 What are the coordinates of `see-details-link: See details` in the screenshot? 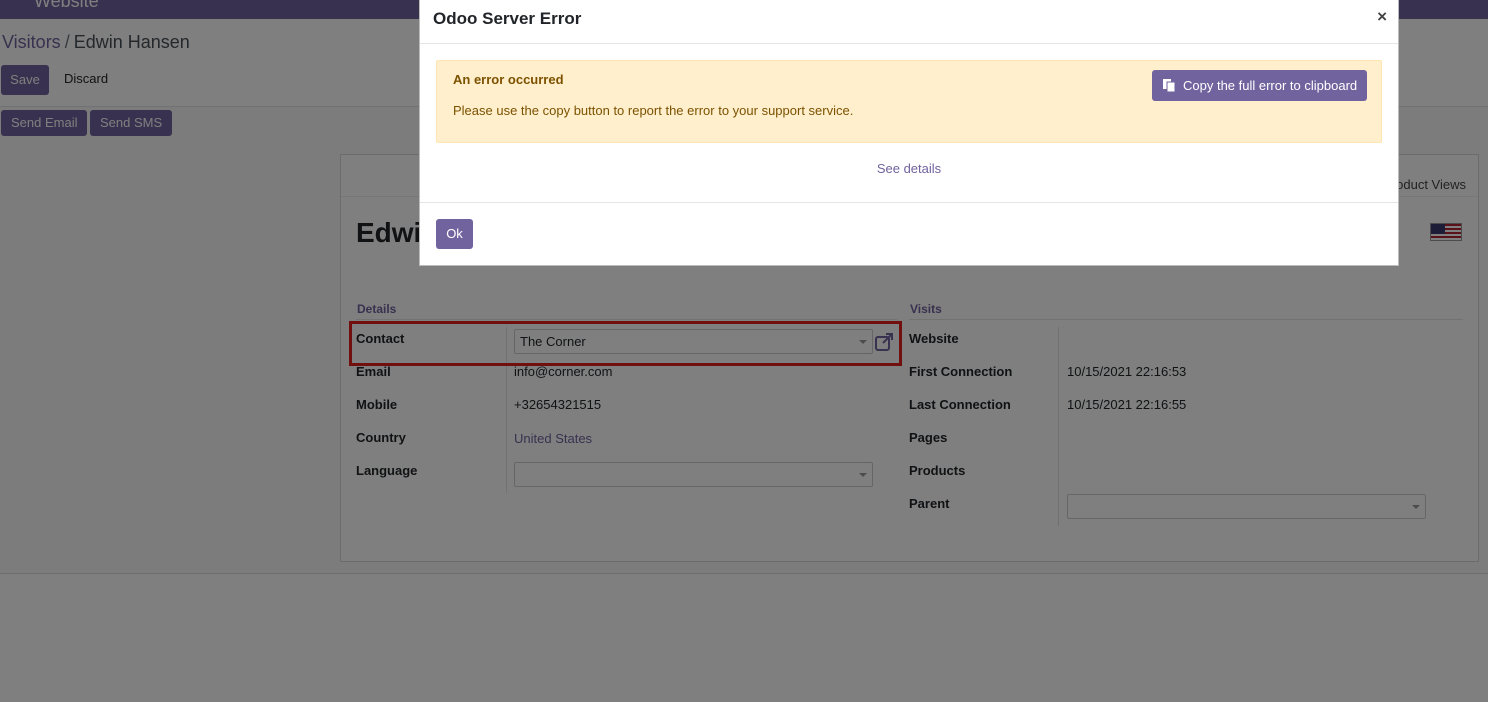 It's located at (909, 168).